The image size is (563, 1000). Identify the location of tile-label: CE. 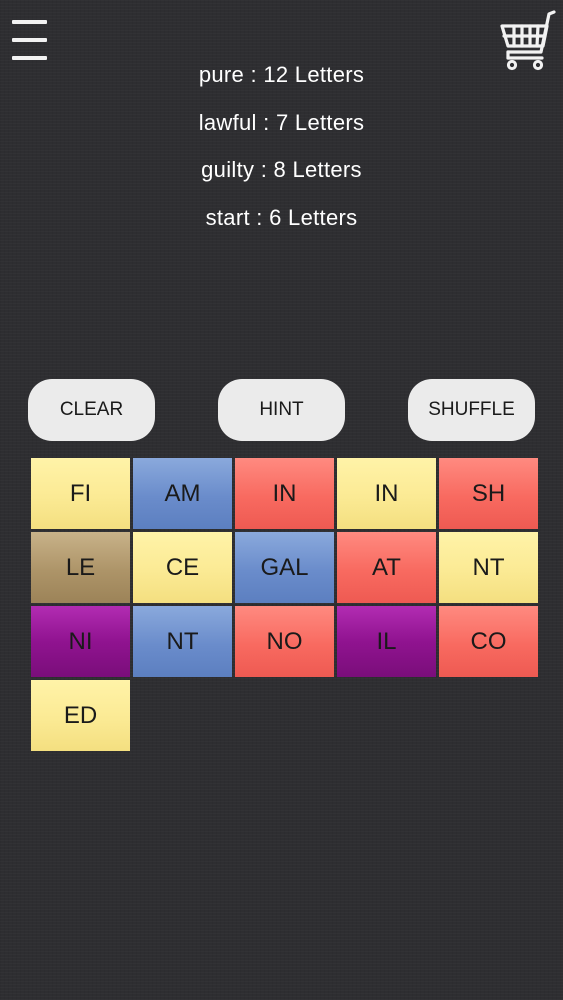
(182, 567).